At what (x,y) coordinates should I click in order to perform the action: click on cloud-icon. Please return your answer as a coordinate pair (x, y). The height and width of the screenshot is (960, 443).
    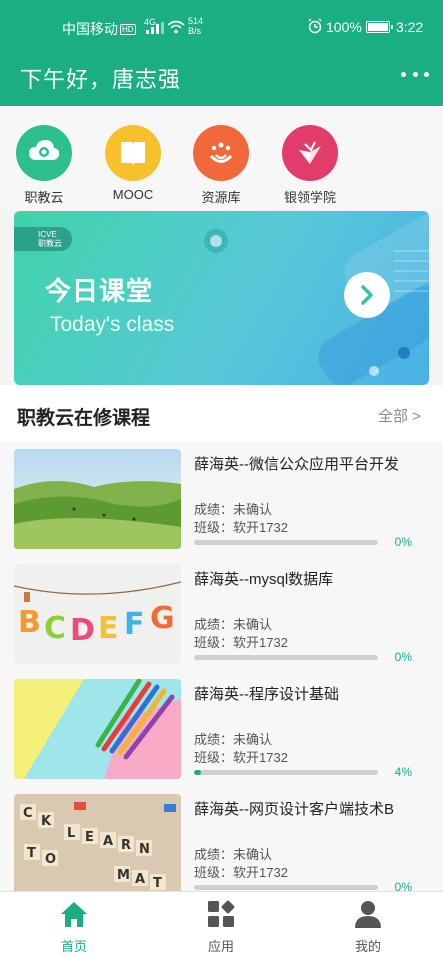
    Looking at the image, I should click on (44, 153).